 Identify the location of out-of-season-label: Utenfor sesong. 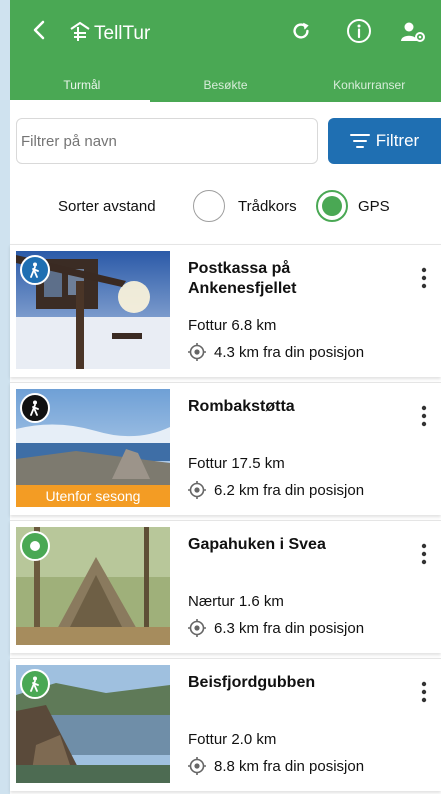
(93, 496).